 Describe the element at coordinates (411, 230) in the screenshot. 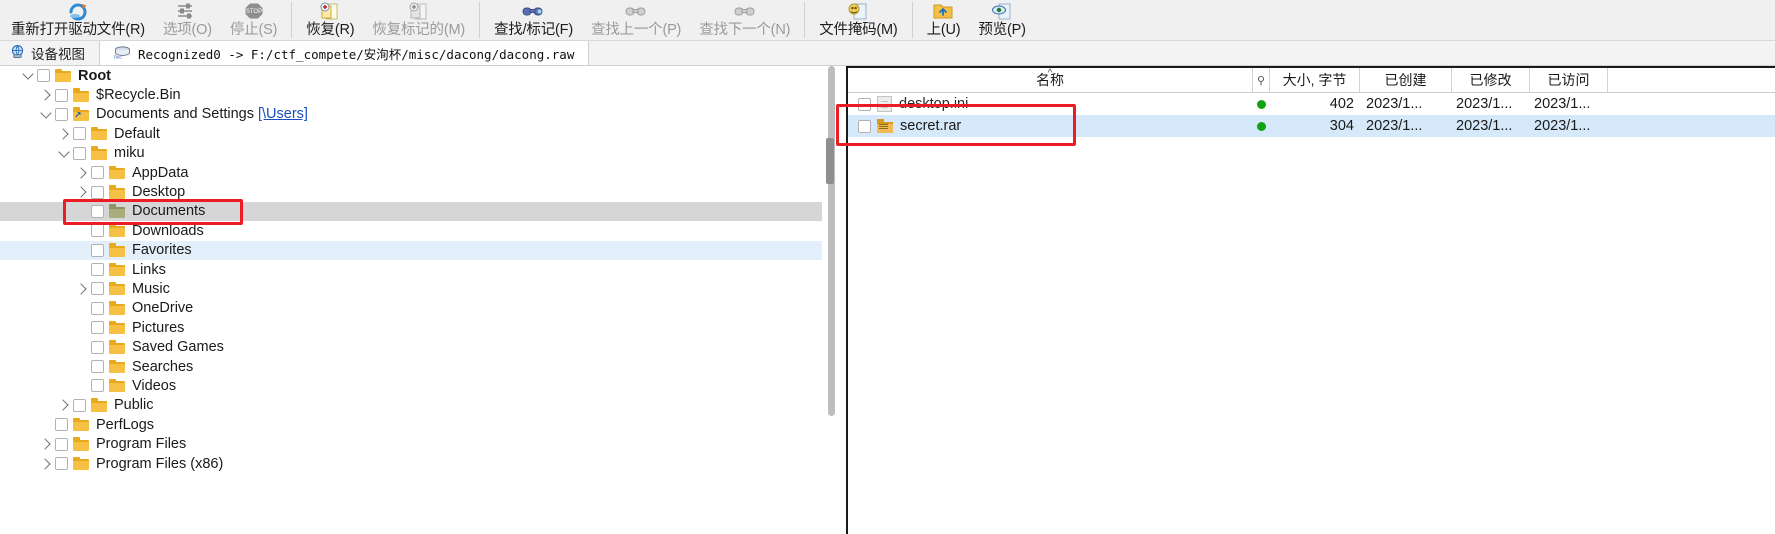

I see `tree-item-downloads: Downloads` at that location.